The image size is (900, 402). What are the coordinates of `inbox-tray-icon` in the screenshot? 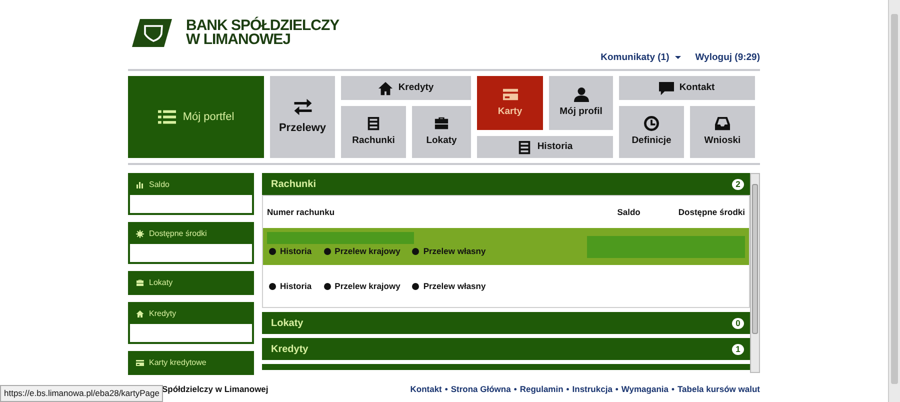 It's located at (722, 123).